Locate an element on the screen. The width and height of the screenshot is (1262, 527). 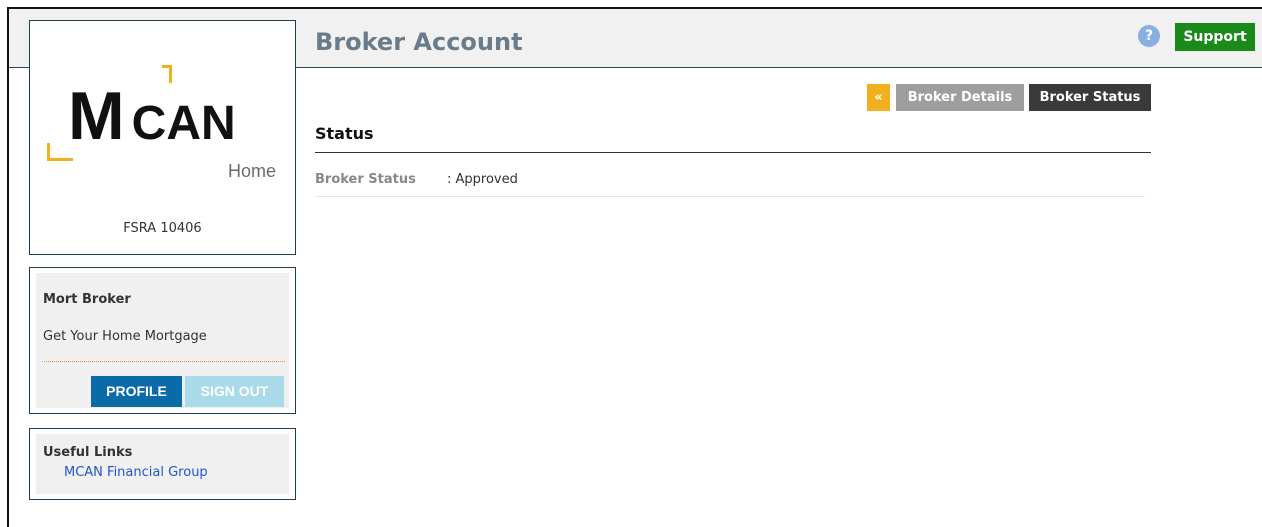
logo-panel: M CAN Home FSRA 10406 is located at coordinates (162, 137).